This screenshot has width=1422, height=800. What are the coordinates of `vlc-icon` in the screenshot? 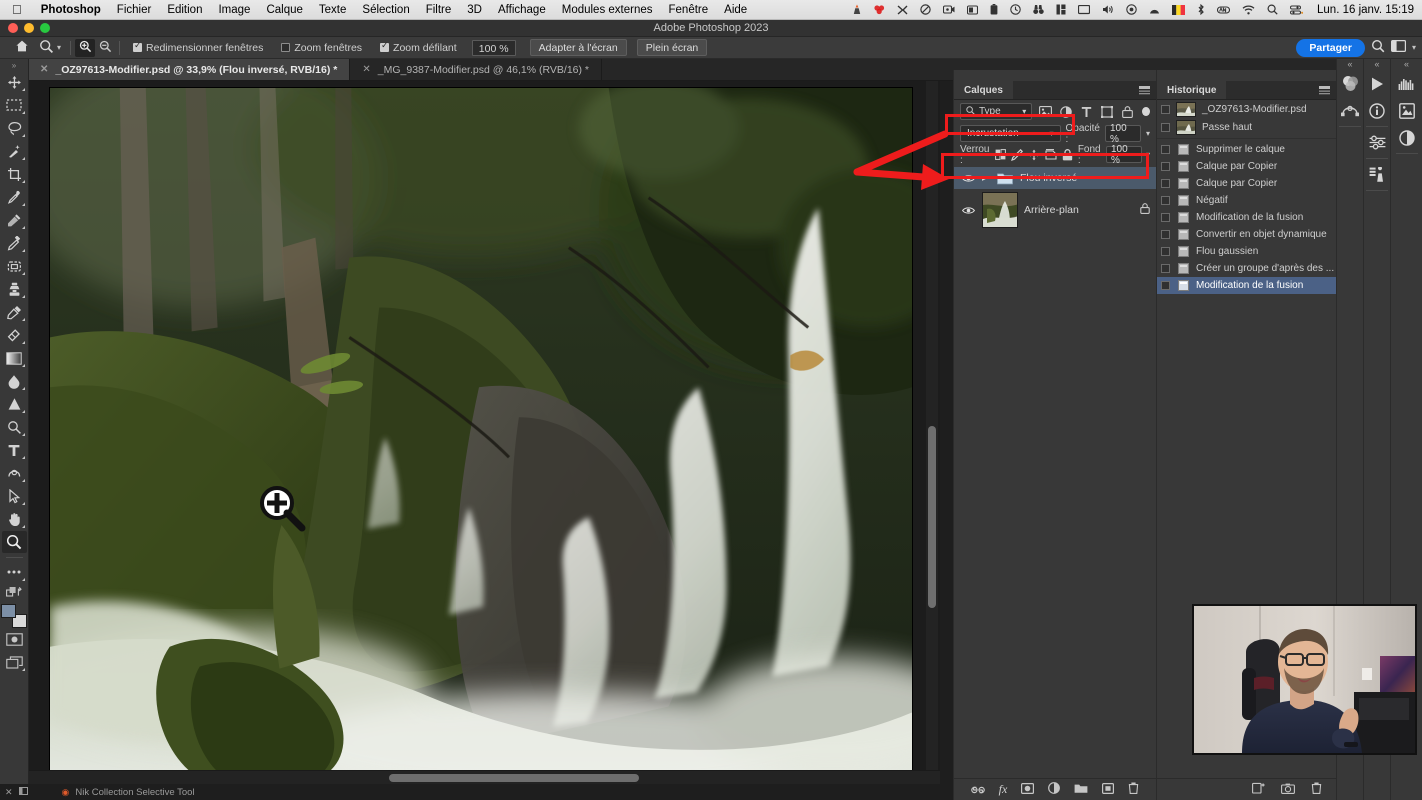 It's located at (857, 9).